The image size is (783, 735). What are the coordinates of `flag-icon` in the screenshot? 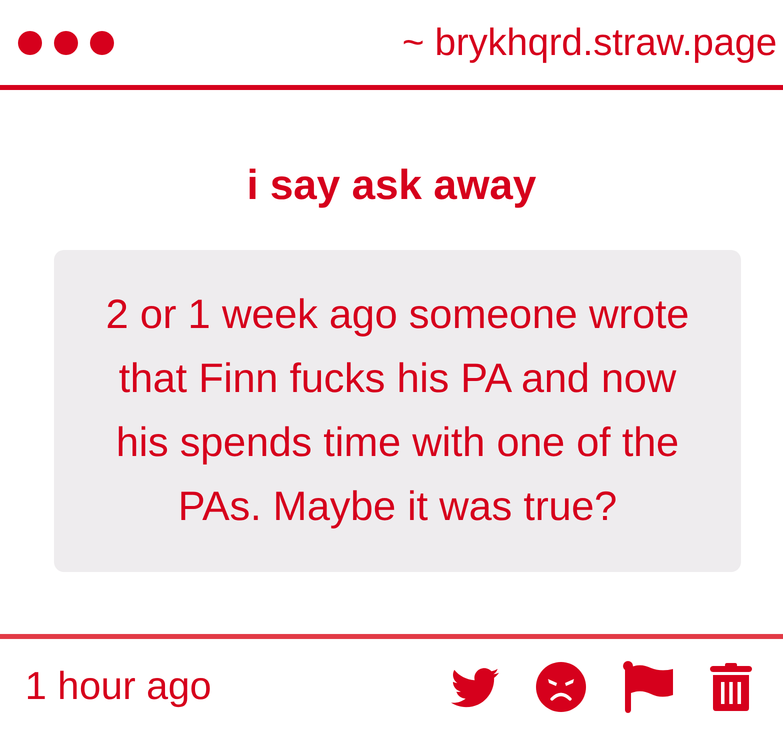 It's located at (648, 687).